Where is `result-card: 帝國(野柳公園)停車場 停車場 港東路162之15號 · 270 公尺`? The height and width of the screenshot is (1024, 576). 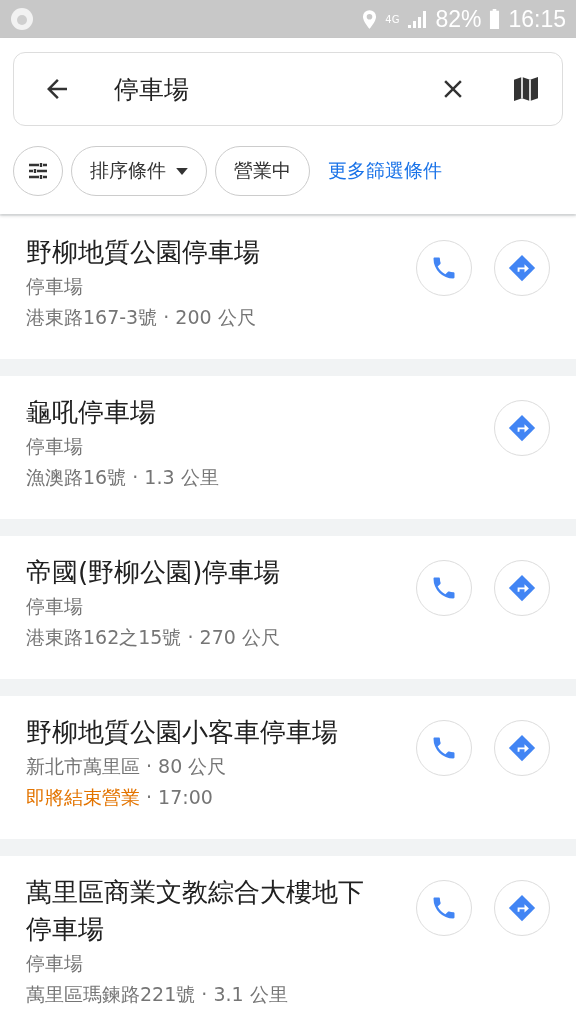
result-card: 帝國(野柳公園)停車場 停車場 港東路162之15號 · 270 公尺 is located at coordinates (288, 607).